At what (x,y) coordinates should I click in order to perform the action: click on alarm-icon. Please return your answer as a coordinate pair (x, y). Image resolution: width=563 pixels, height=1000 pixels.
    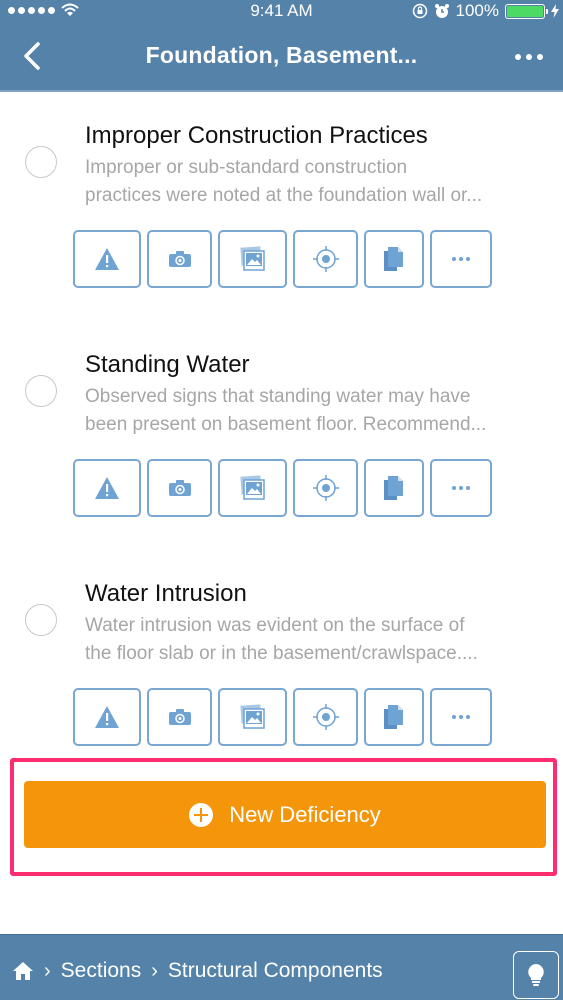
    Looking at the image, I should click on (441, 11).